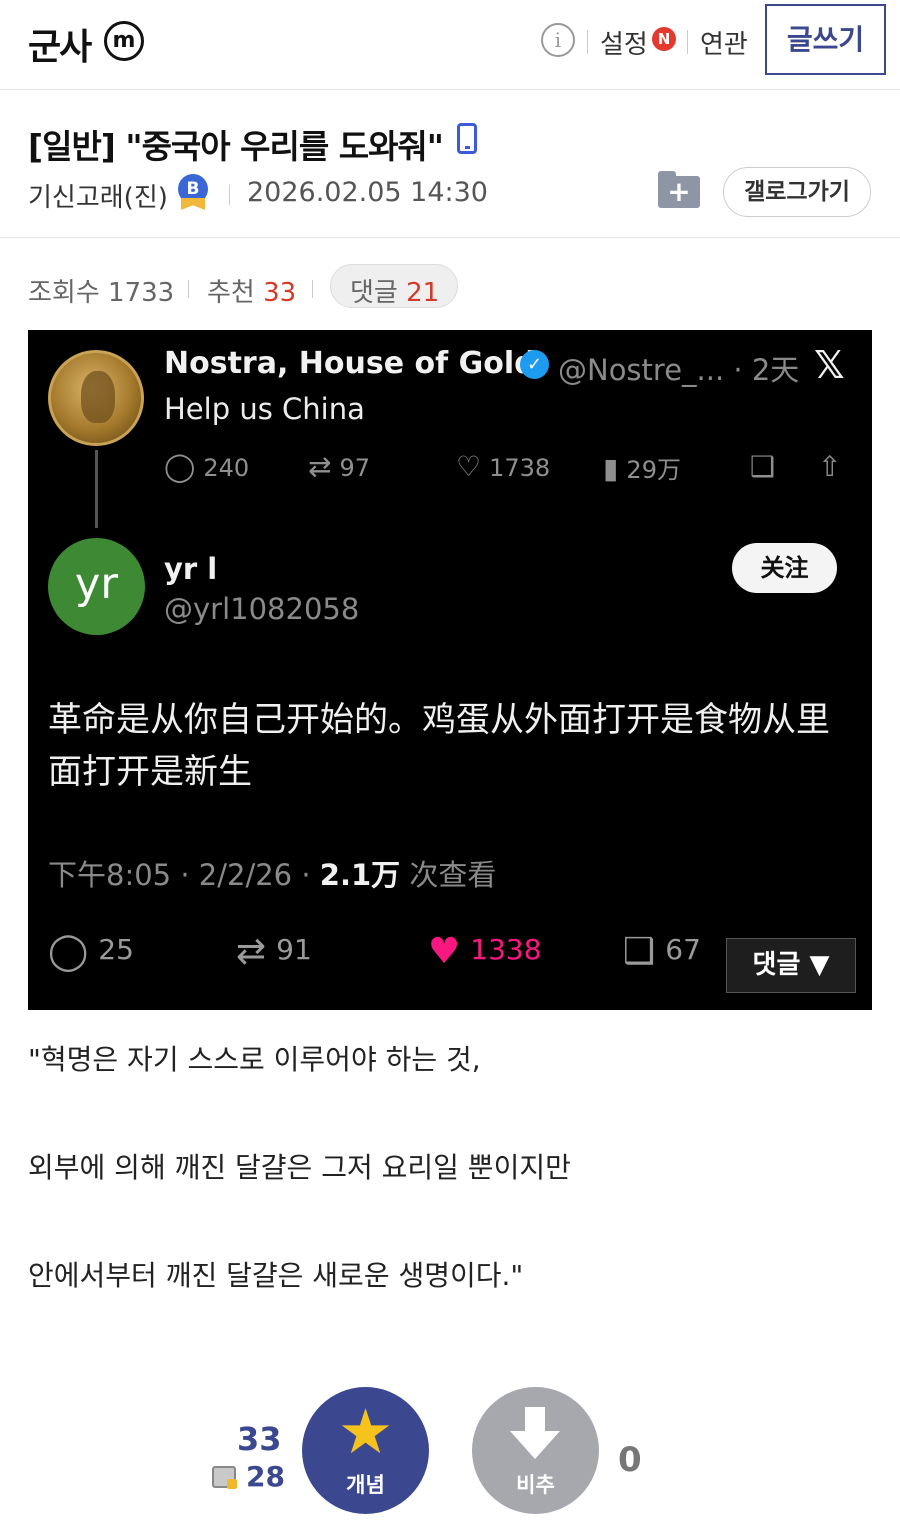 The width and height of the screenshot is (900, 1526). Describe the element at coordinates (664, 39) in the screenshot. I see `new-badge: N` at that location.